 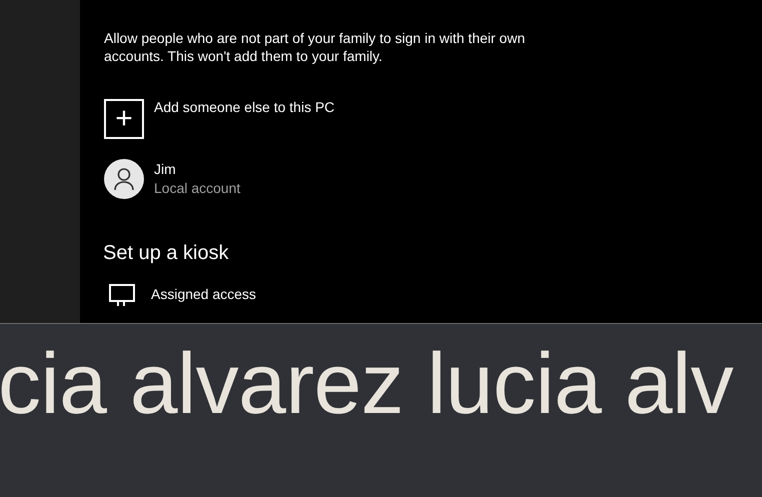 I want to click on add-user-button: + Add someone else to this PC, so click(x=219, y=119).